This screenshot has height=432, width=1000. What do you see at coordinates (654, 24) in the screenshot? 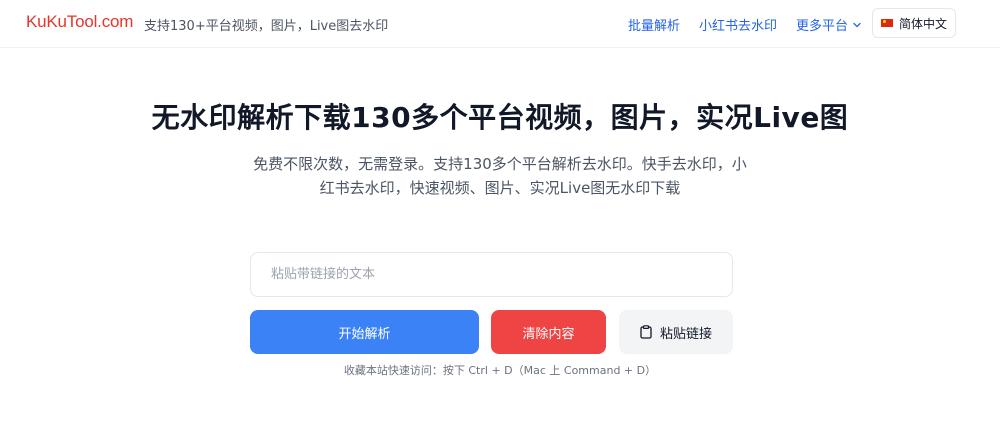
I see `nav-batch-parse: 批量解析` at bounding box center [654, 24].